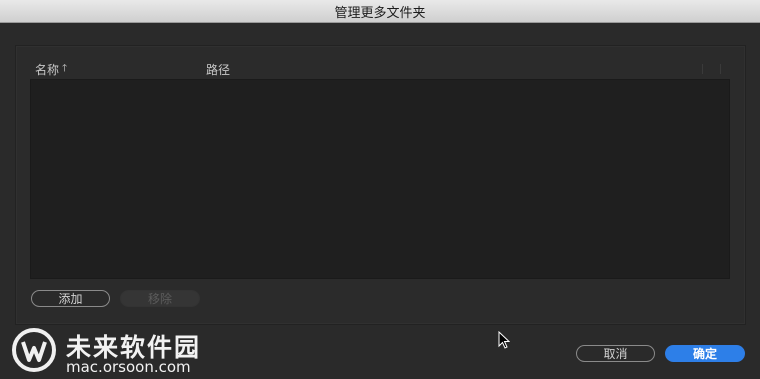  What do you see at coordinates (34, 350) in the screenshot?
I see `watermark-logo-icon` at bounding box center [34, 350].